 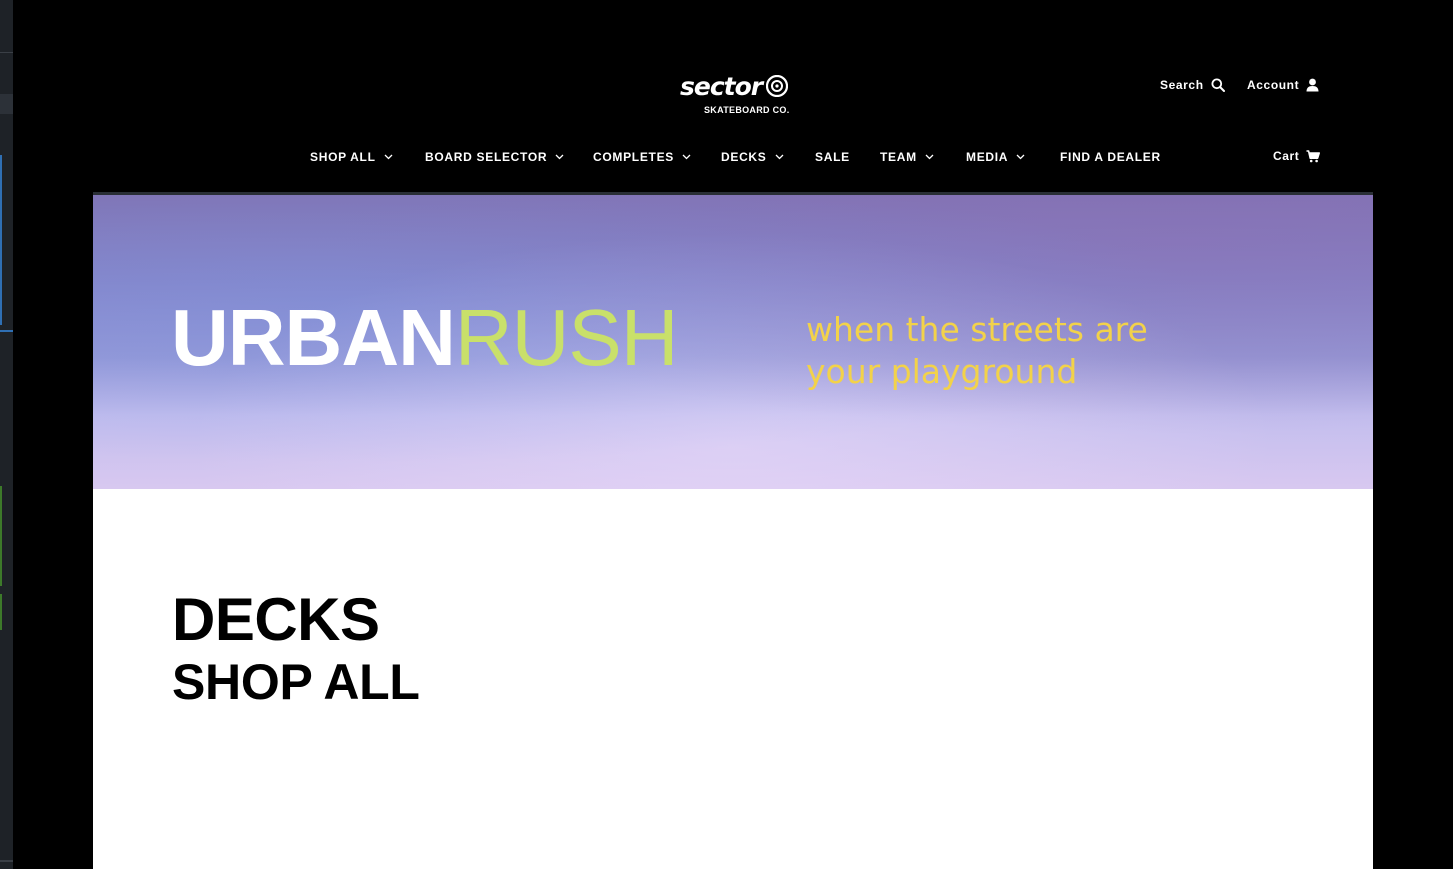 I want to click on nav-item-media: MEDIA, so click(x=995, y=157).